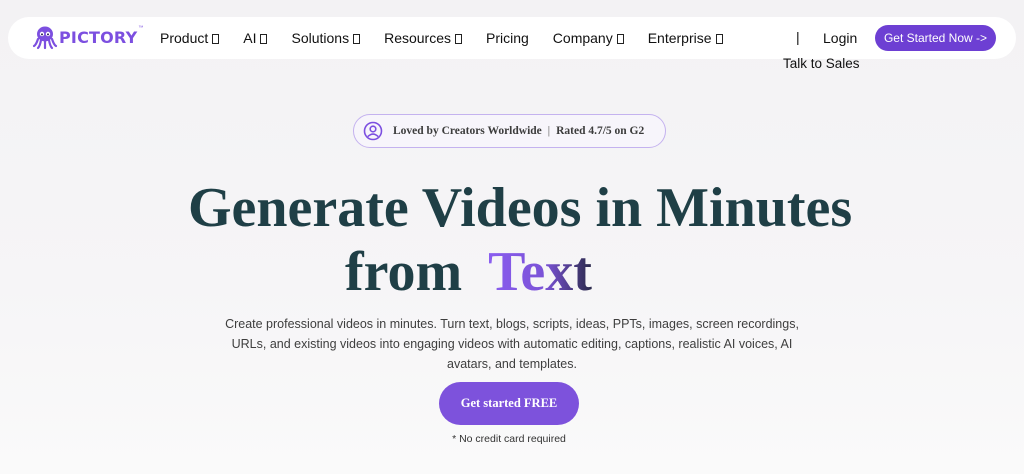 The width and height of the screenshot is (1024, 474). Describe the element at coordinates (467, 131) in the screenshot. I see `badge-tagline: Loved by Creators Worldwide` at that location.